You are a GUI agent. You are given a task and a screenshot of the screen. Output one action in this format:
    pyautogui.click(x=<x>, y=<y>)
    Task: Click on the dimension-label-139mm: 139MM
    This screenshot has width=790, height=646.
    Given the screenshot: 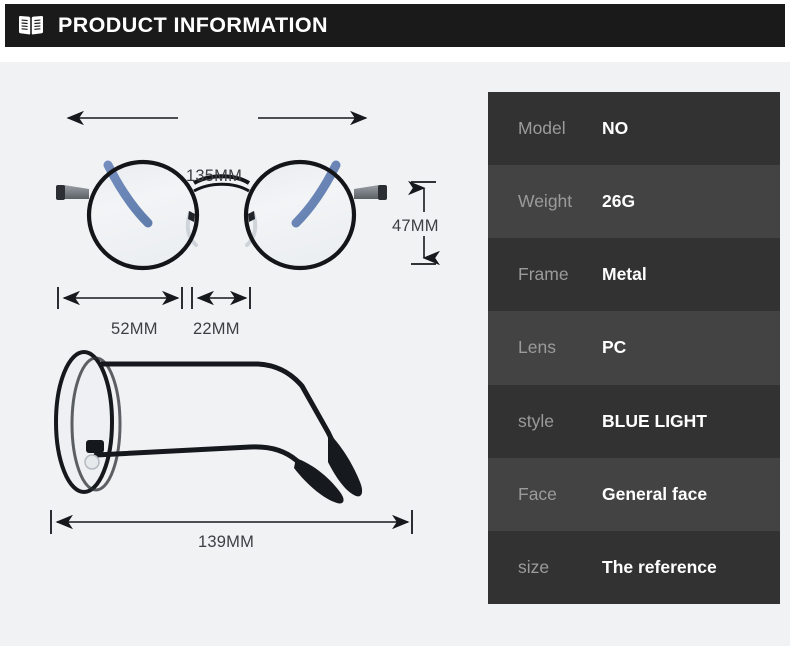 What is the action you would take?
    pyautogui.click(x=226, y=542)
    